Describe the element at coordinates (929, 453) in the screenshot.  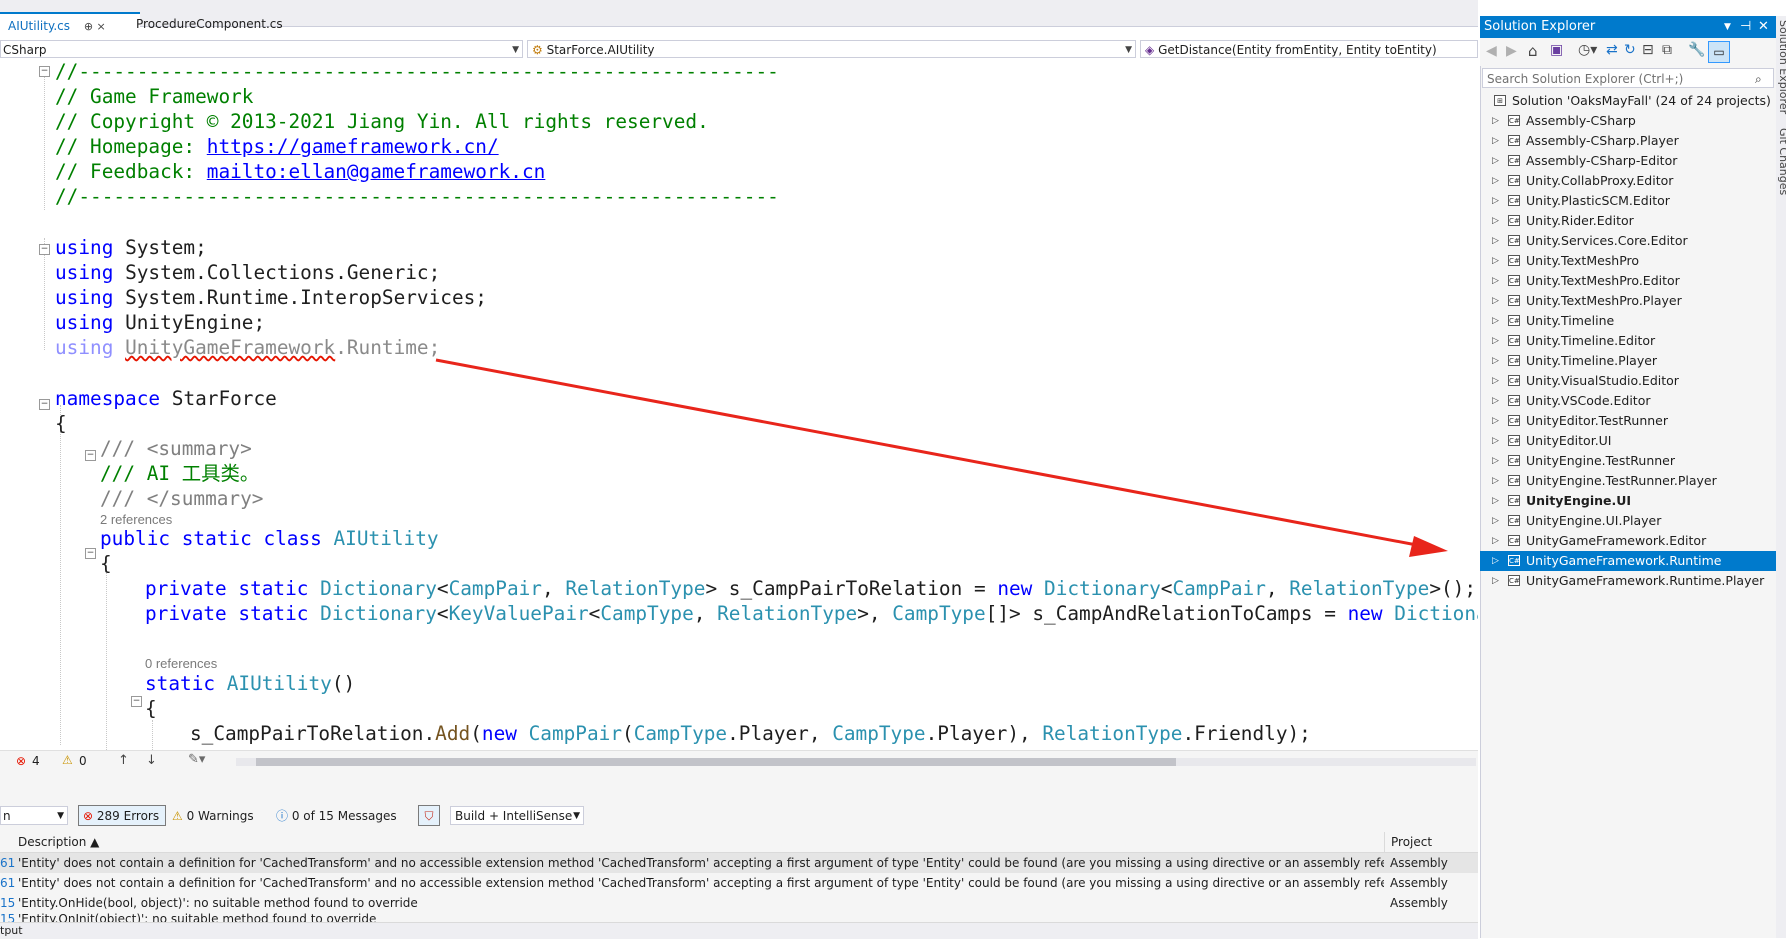
I see `arrow-shaft` at that location.